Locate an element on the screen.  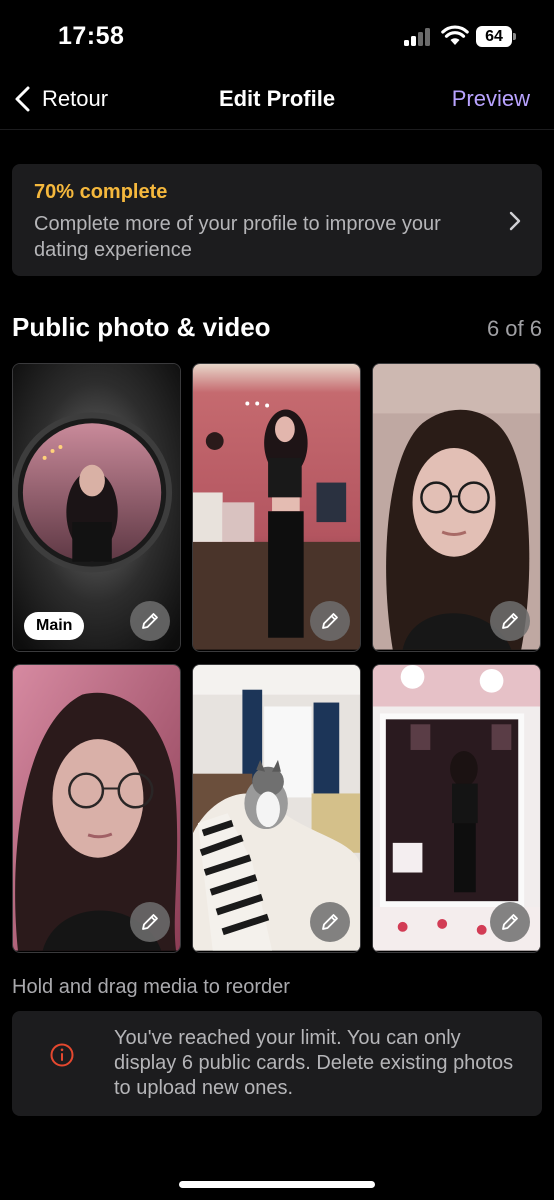
reorder-hint: Hold and drag media to reorder is located at coordinates (151, 987).